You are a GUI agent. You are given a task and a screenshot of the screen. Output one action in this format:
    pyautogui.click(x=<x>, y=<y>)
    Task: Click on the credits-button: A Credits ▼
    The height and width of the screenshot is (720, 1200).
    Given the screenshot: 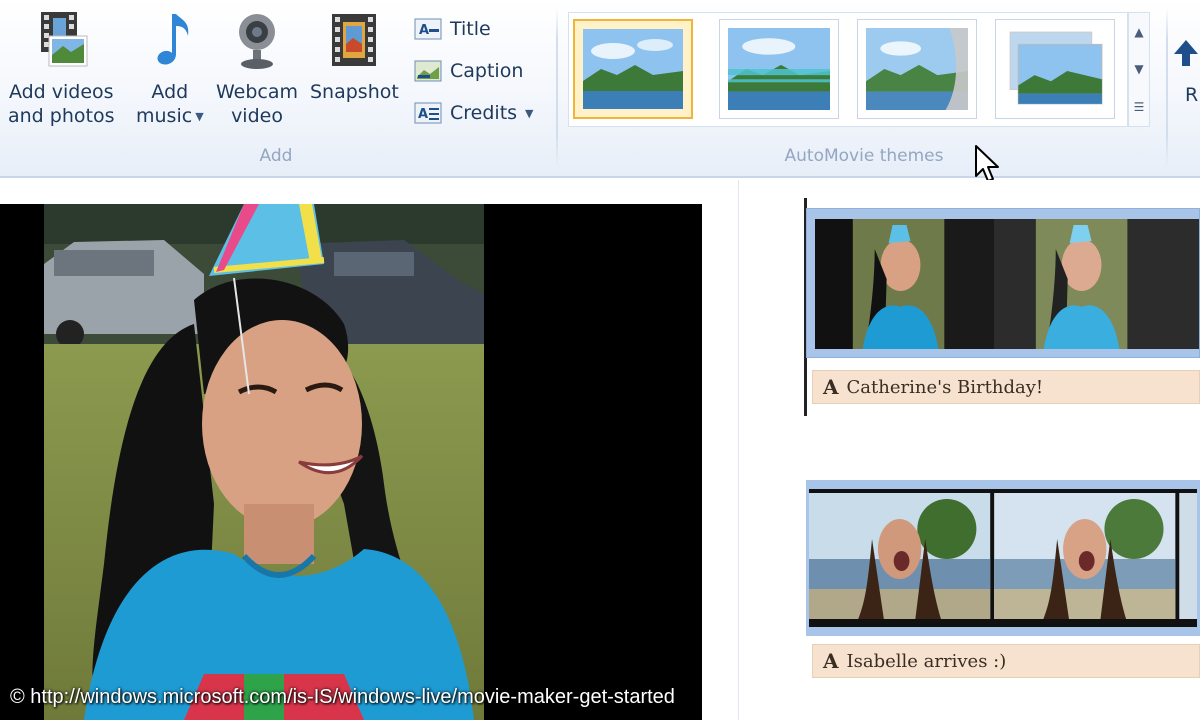 What is the action you would take?
    pyautogui.click(x=474, y=113)
    